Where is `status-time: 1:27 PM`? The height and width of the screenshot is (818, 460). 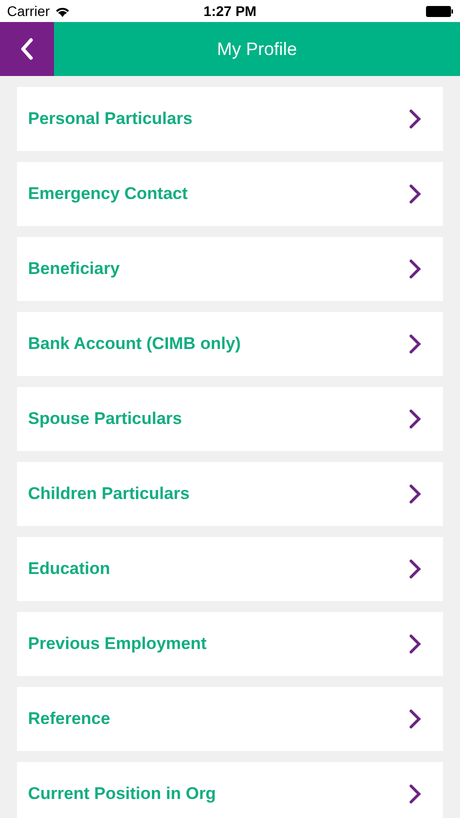
status-time: 1:27 PM is located at coordinates (230, 11).